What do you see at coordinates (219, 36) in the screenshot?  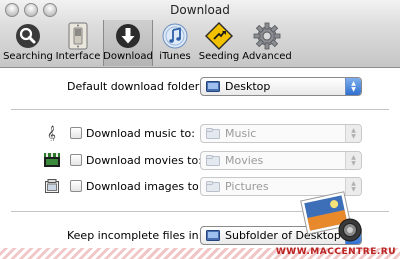 I see `seeding-sign-icon` at bounding box center [219, 36].